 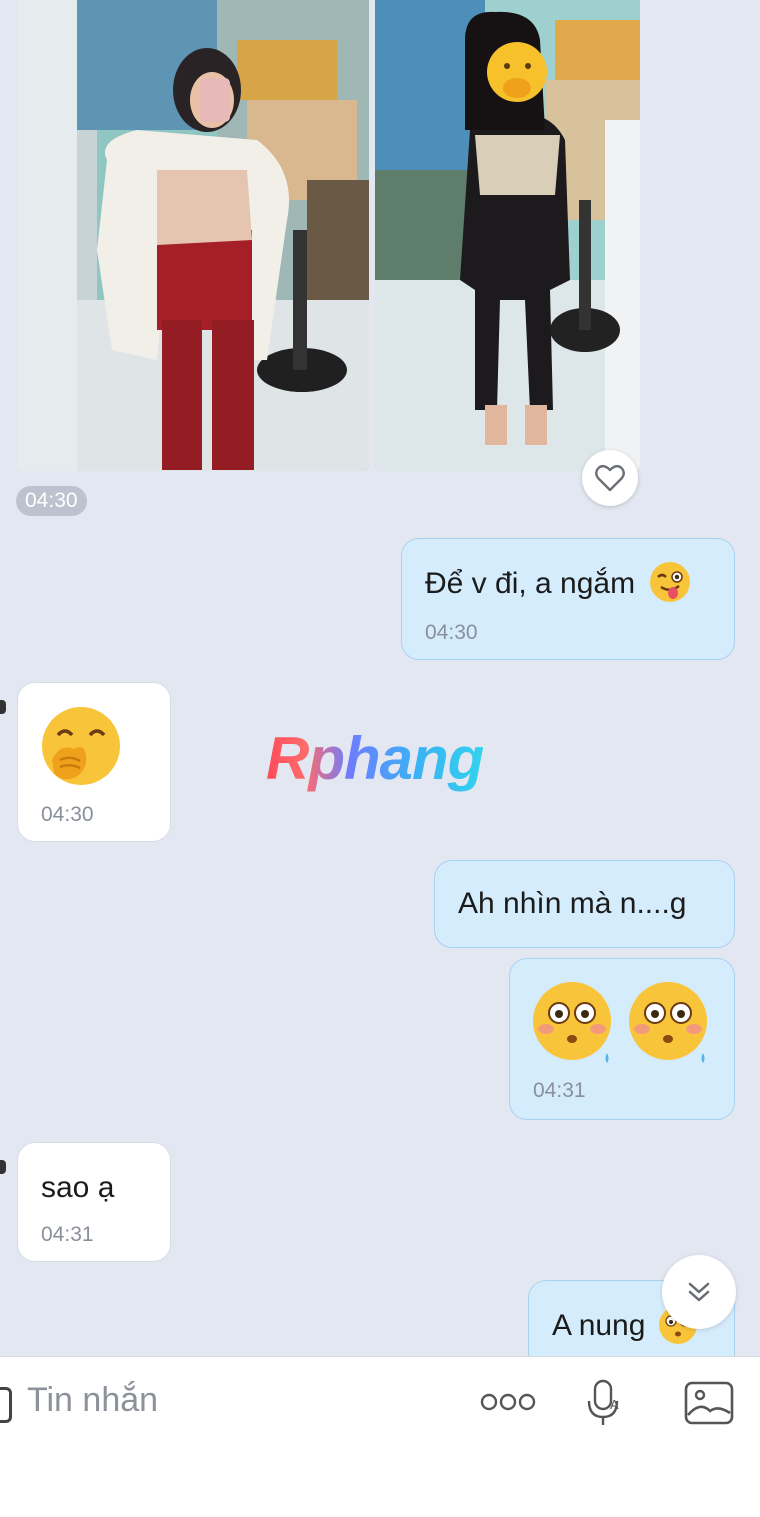 I want to click on photo-2-image, so click(x=507, y=235).